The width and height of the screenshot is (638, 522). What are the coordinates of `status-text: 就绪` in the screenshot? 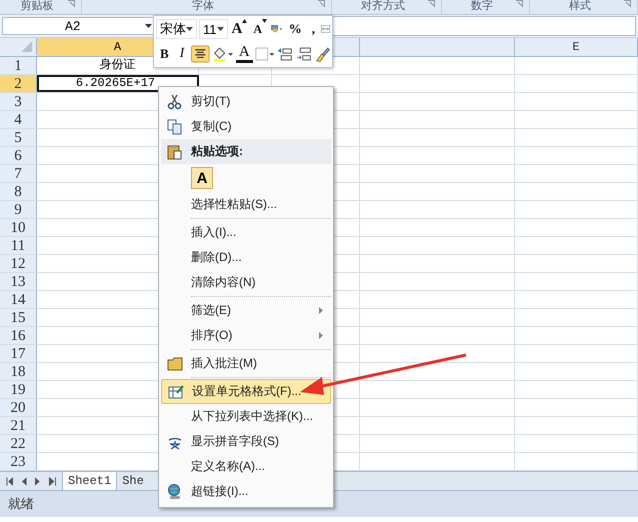 It's located at (21, 504).